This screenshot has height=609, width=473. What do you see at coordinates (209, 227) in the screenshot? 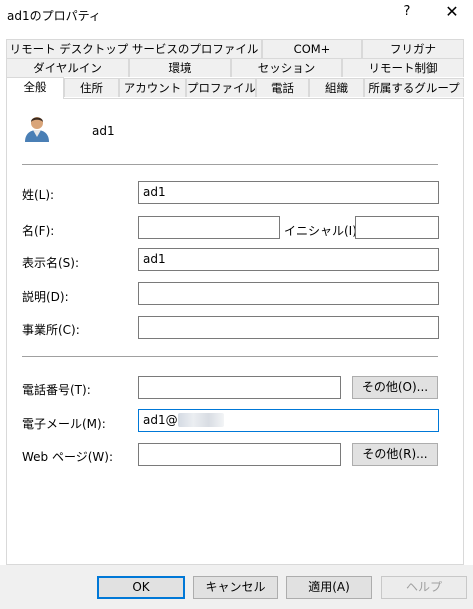
I see `first-name-field` at bounding box center [209, 227].